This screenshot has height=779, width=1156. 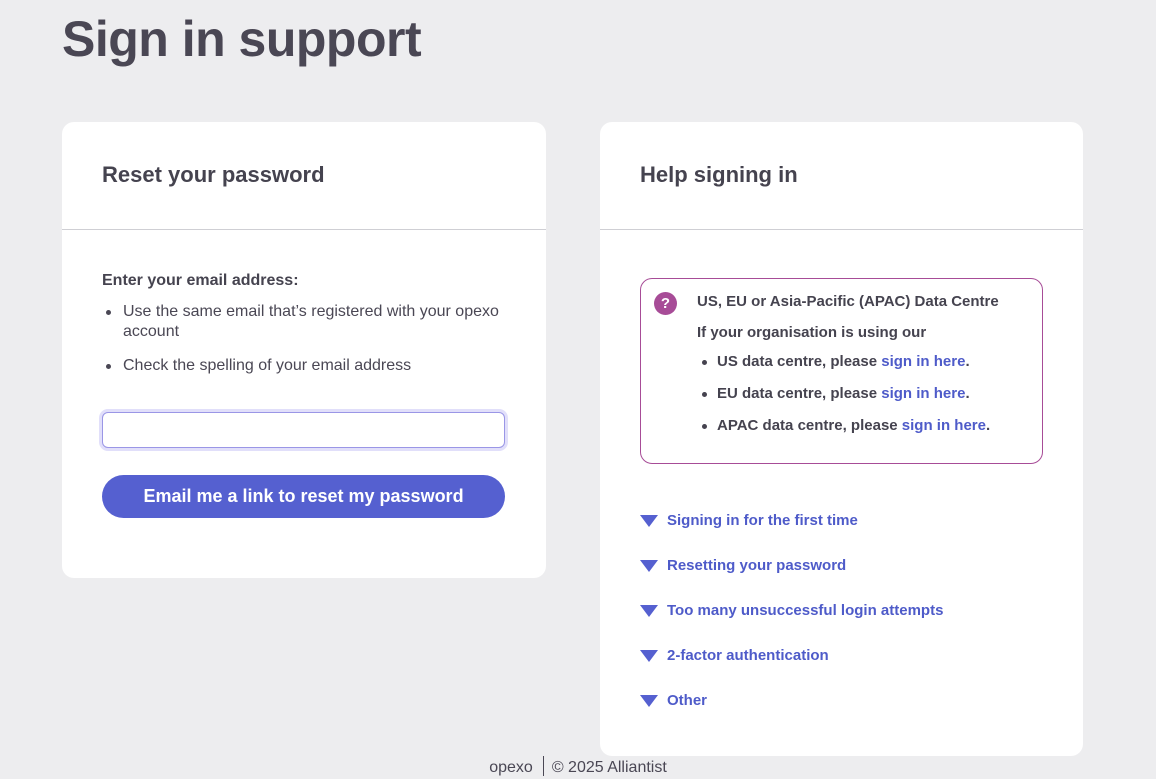 I want to click on reset-card-header: Reset your password, so click(x=304, y=176).